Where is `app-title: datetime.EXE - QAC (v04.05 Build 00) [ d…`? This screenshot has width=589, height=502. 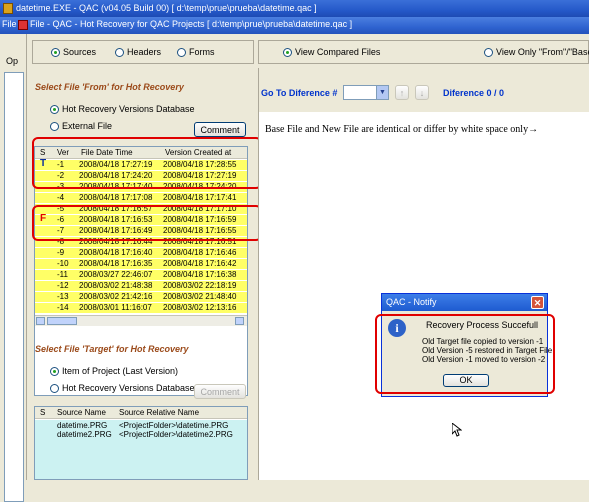
app-title: datetime.EXE - QAC (v04.05 Build 00) [ d… is located at coordinates (166, 8).